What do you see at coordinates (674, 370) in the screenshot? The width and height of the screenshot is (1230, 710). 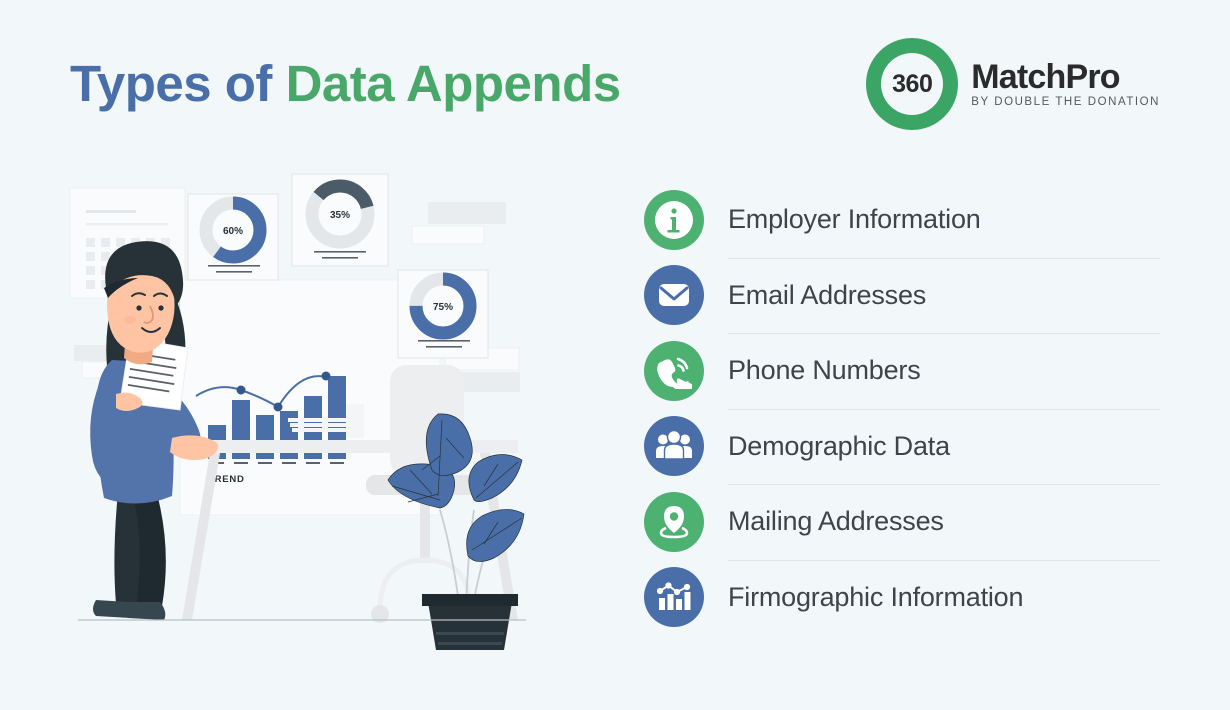 I see `phone-icon` at bounding box center [674, 370].